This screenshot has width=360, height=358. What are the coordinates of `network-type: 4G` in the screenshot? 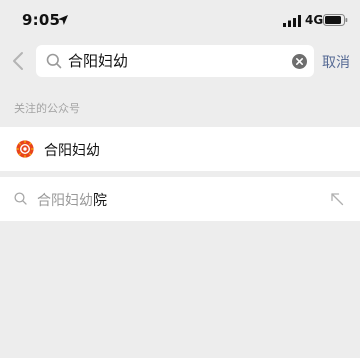 It's located at (314, 20).